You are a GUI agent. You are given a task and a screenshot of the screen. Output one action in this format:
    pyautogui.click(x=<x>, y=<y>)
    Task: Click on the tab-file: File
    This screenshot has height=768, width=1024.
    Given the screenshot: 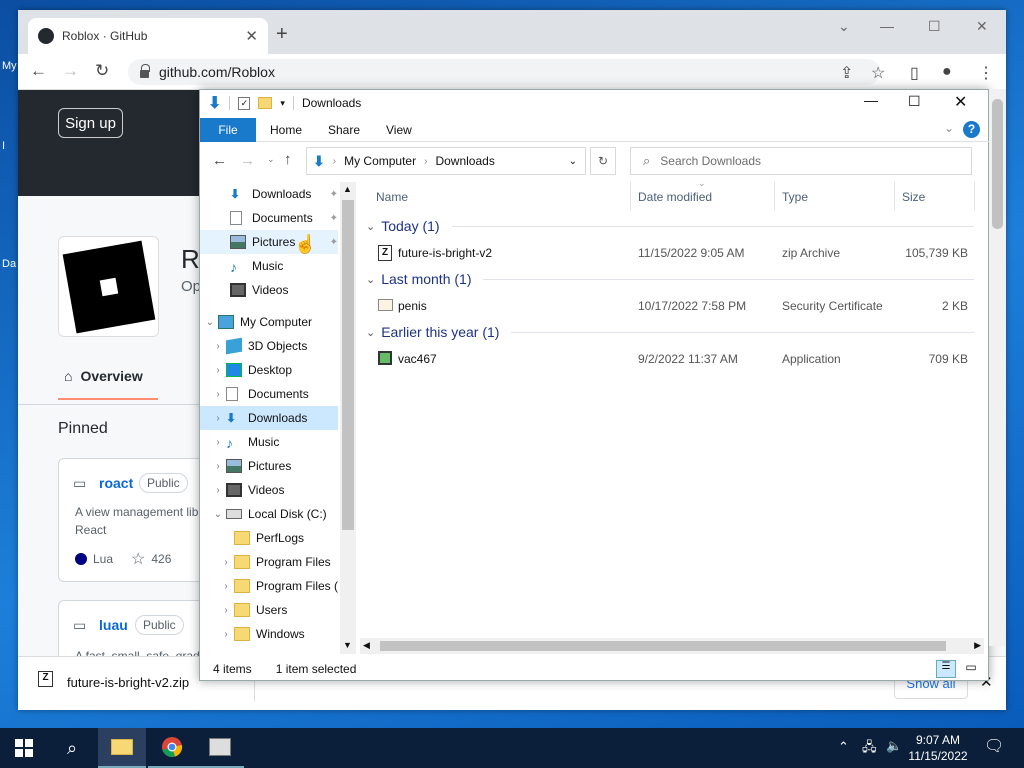 What is the action you would take?
    pyautogui.click(x=228, y=130)
    